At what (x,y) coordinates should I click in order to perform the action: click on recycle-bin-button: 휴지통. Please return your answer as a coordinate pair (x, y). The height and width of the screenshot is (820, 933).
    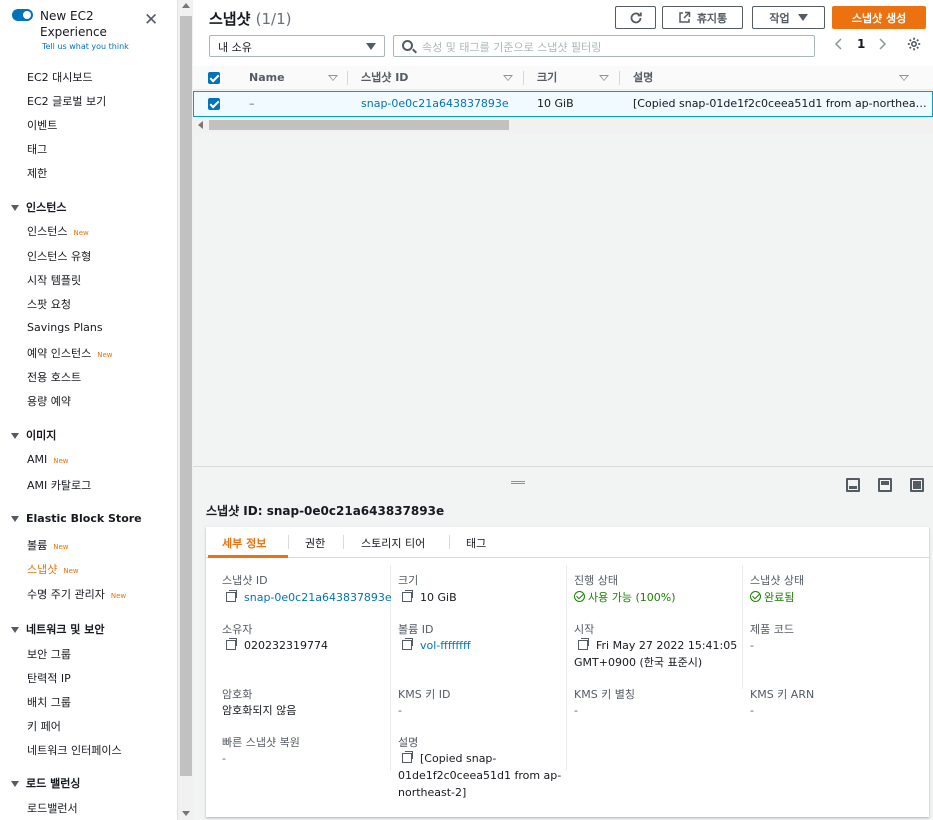
    Looking at the image, I should click on (702, 17).